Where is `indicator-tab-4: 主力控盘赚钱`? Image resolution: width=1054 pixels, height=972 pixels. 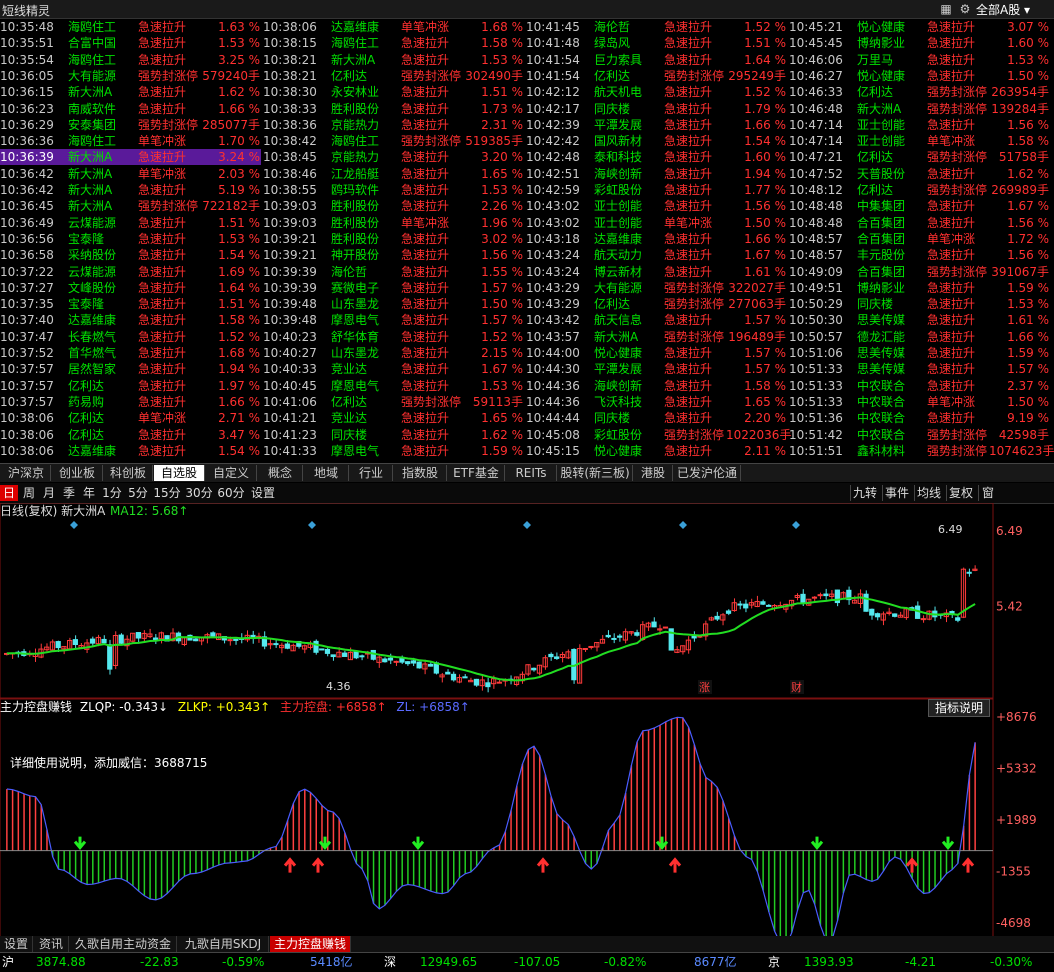
indicator-tab-4: 主力控盘赚钱 is located at coordinates (310, 944).